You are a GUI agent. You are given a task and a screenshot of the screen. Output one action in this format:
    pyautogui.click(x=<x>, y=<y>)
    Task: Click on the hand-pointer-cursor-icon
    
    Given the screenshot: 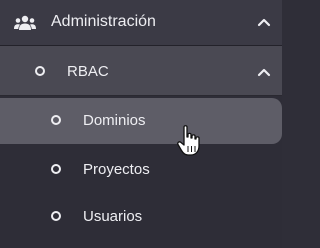 What is the action you would take?
    pyautogui.click(x=188, y=140)
    